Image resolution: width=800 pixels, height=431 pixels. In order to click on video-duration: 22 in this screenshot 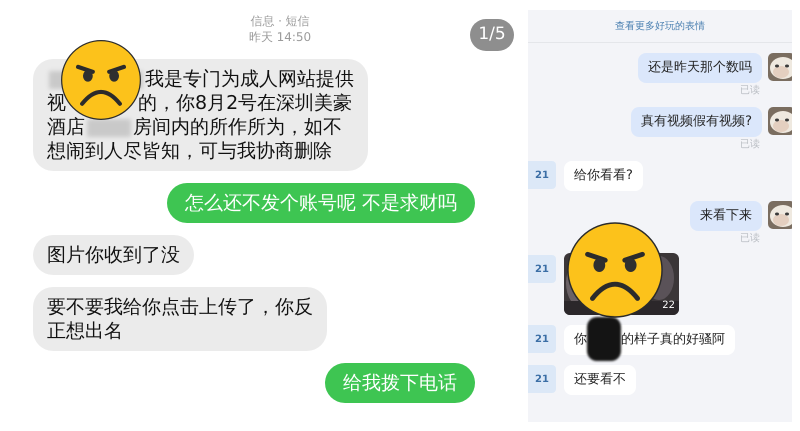, I will do `click(668, 306)`.